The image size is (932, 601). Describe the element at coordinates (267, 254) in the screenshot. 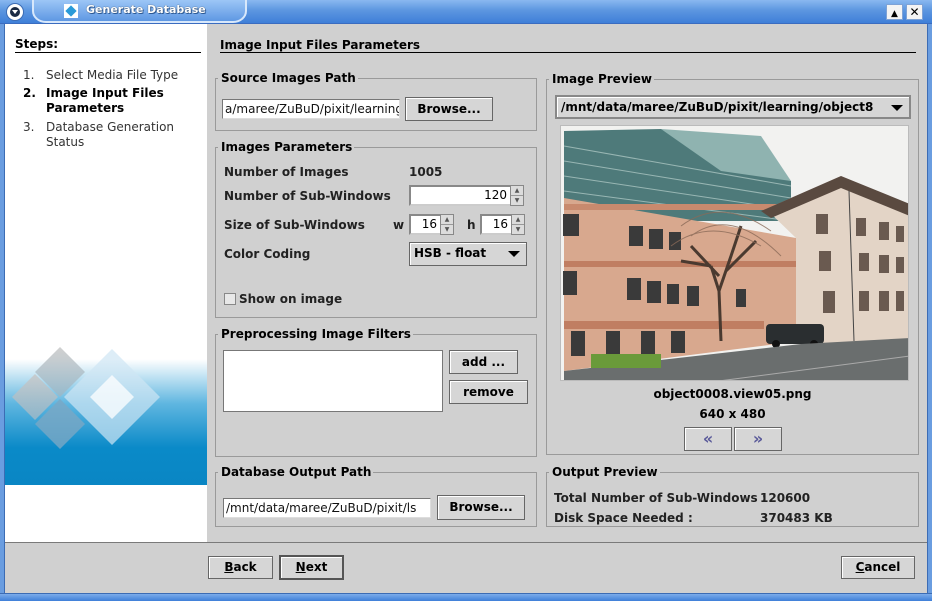

I see `color-coding-label: Color Coding` at that location.